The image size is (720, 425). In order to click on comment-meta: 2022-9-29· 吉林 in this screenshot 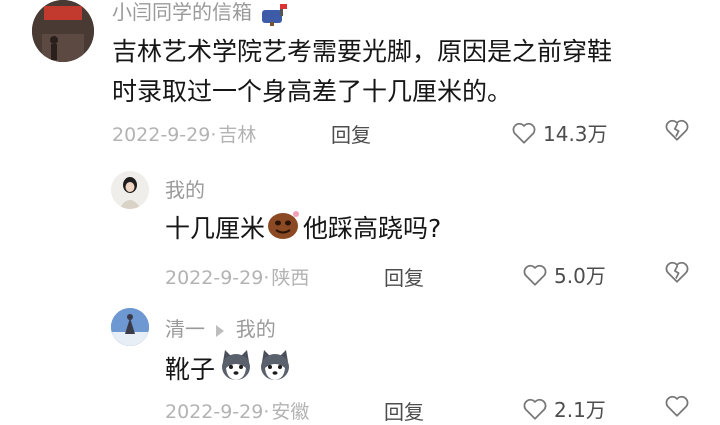, I will do `click(184, 133)`.